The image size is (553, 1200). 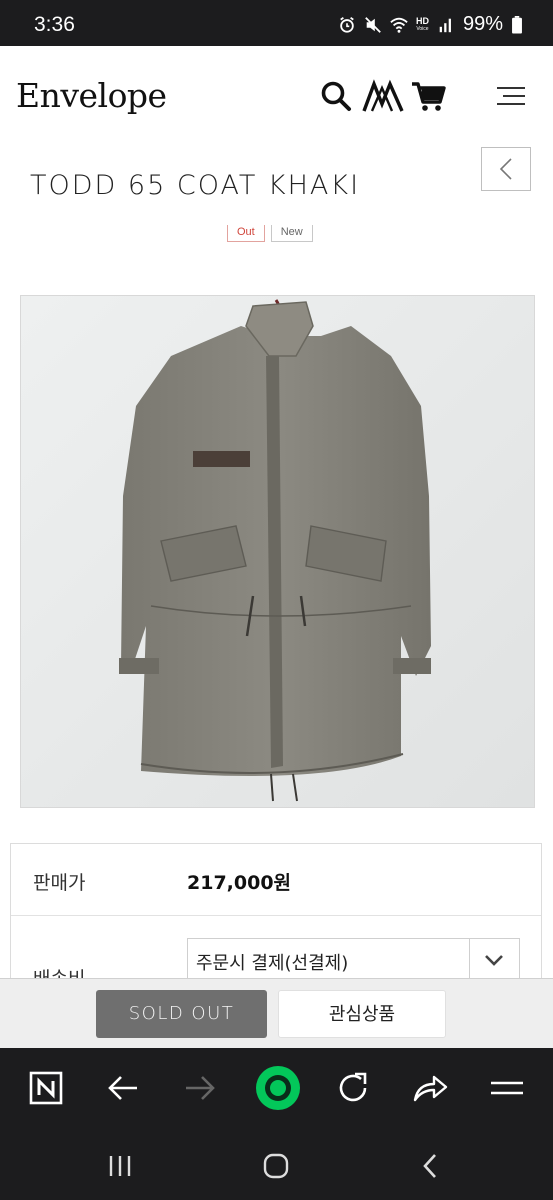 What do you see at coordinates (276, 1013) in the screenshot?
I see `action-bar: SOLD OUT 관심상품` at bounding box center [276, 1013].